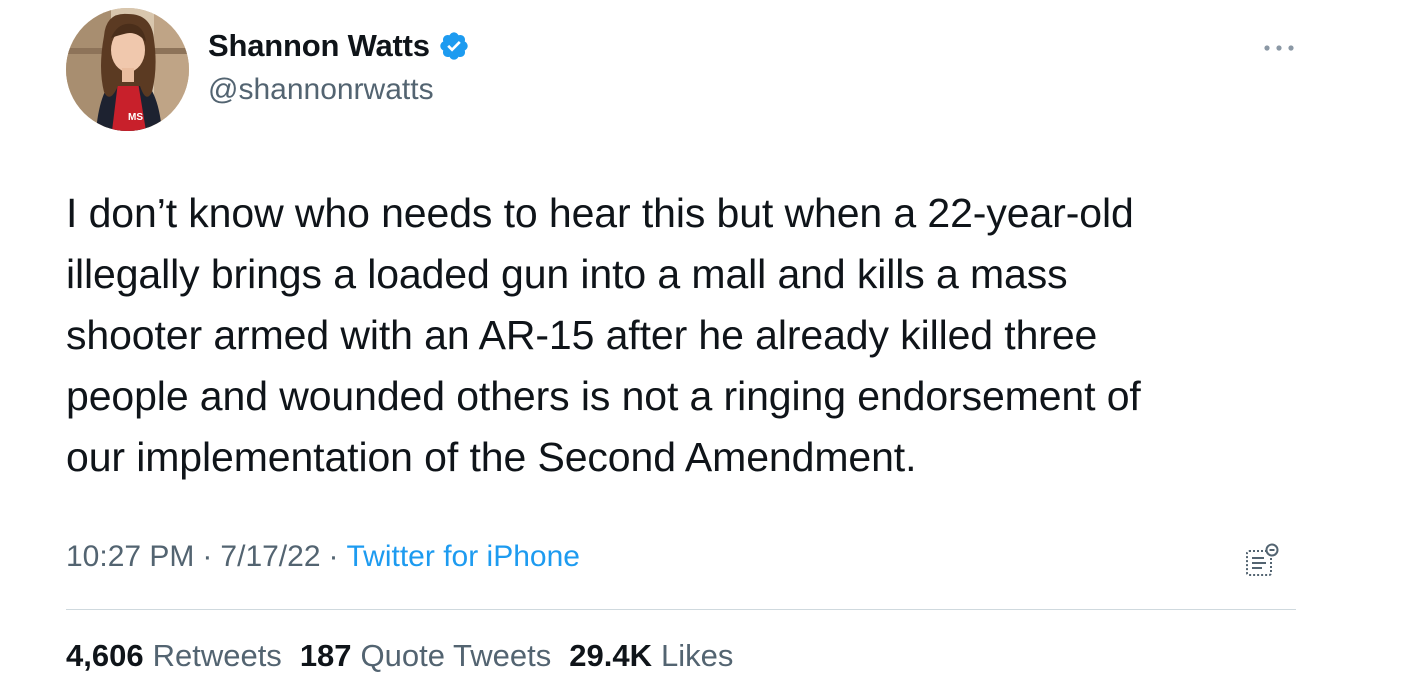 The height and width of the screenshot is (696, 1419). I want to click on retweets-label: Retweets, so click(217, 655).